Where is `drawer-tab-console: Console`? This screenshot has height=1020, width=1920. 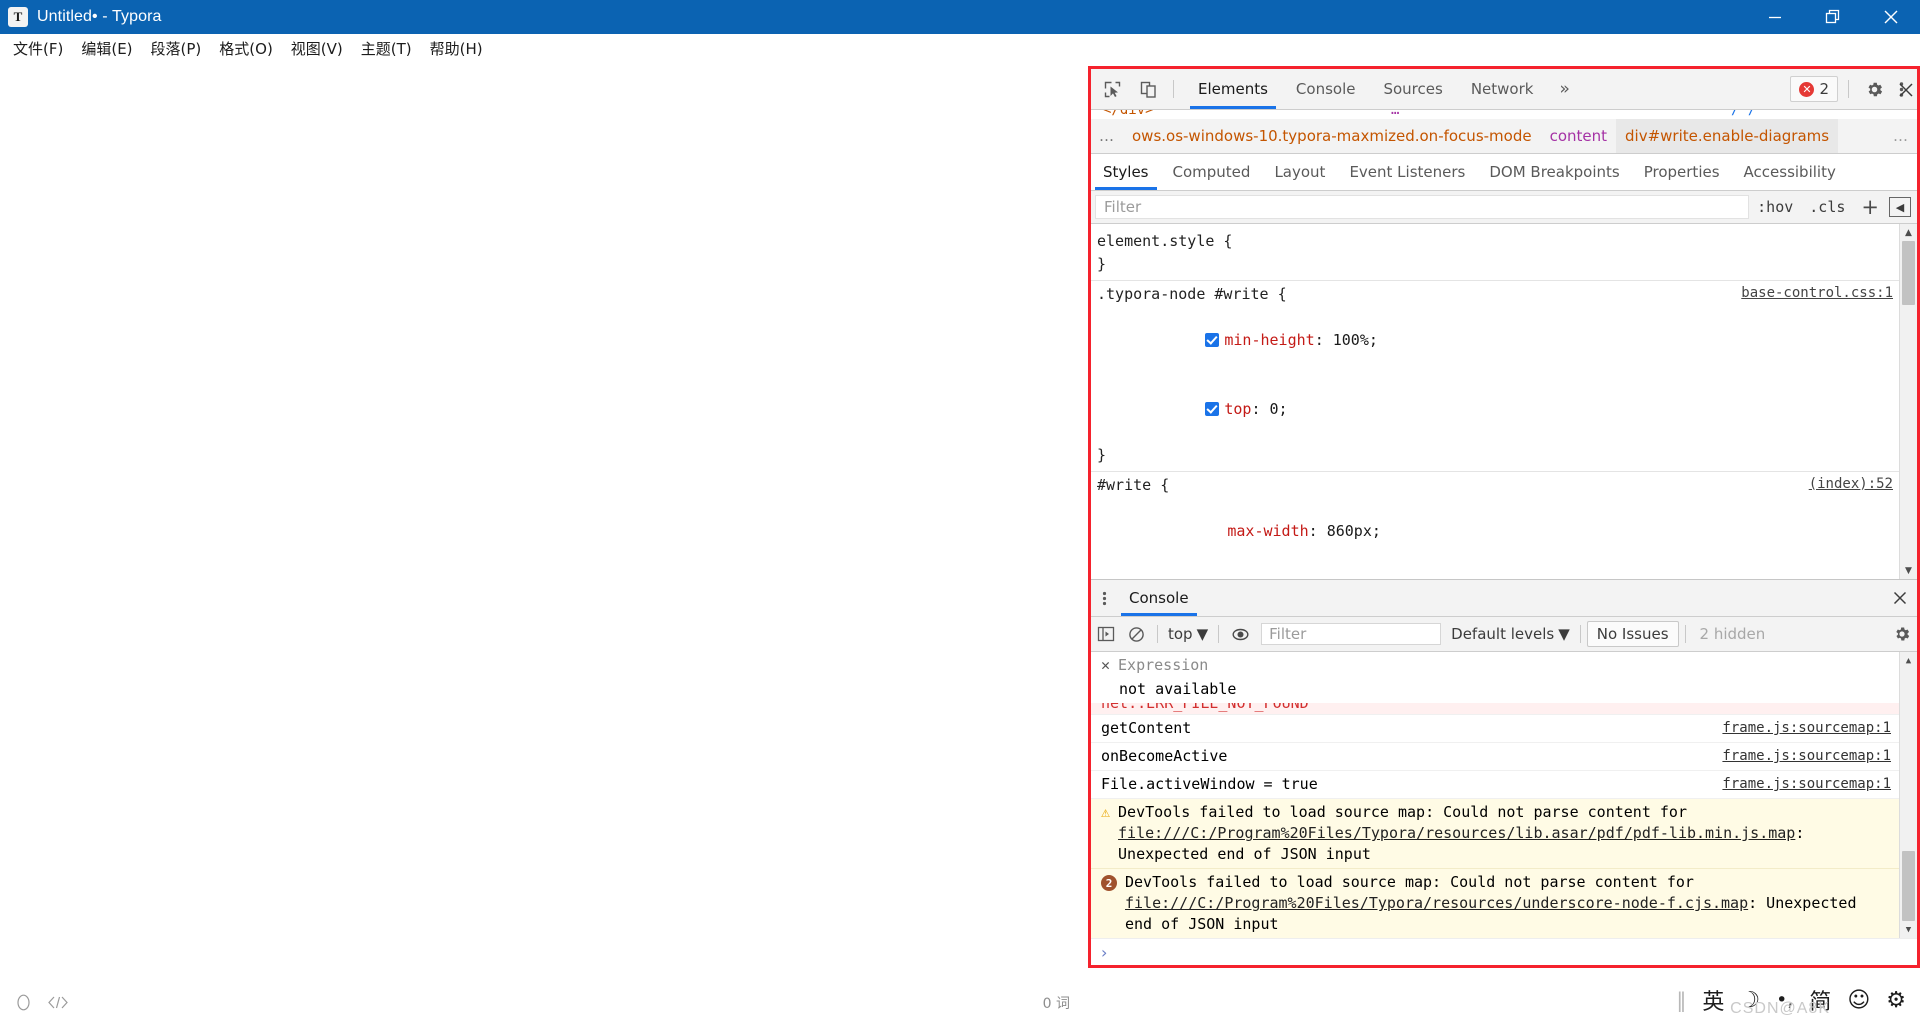 drawer-tab-console: Console is located at coordinates (1159, 598).